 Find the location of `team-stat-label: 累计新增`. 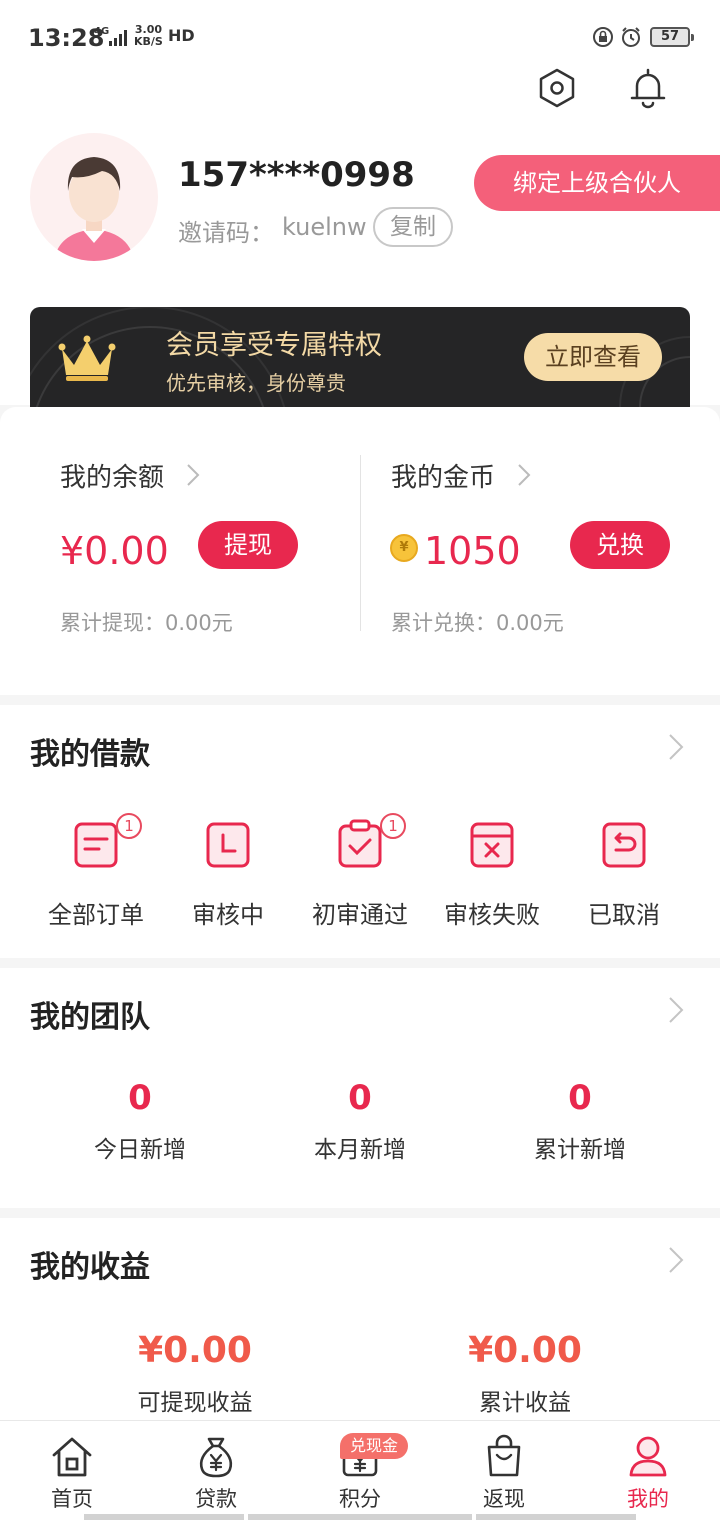

team-stat-label: 累计新增 is located at coordinates (580, 1150).